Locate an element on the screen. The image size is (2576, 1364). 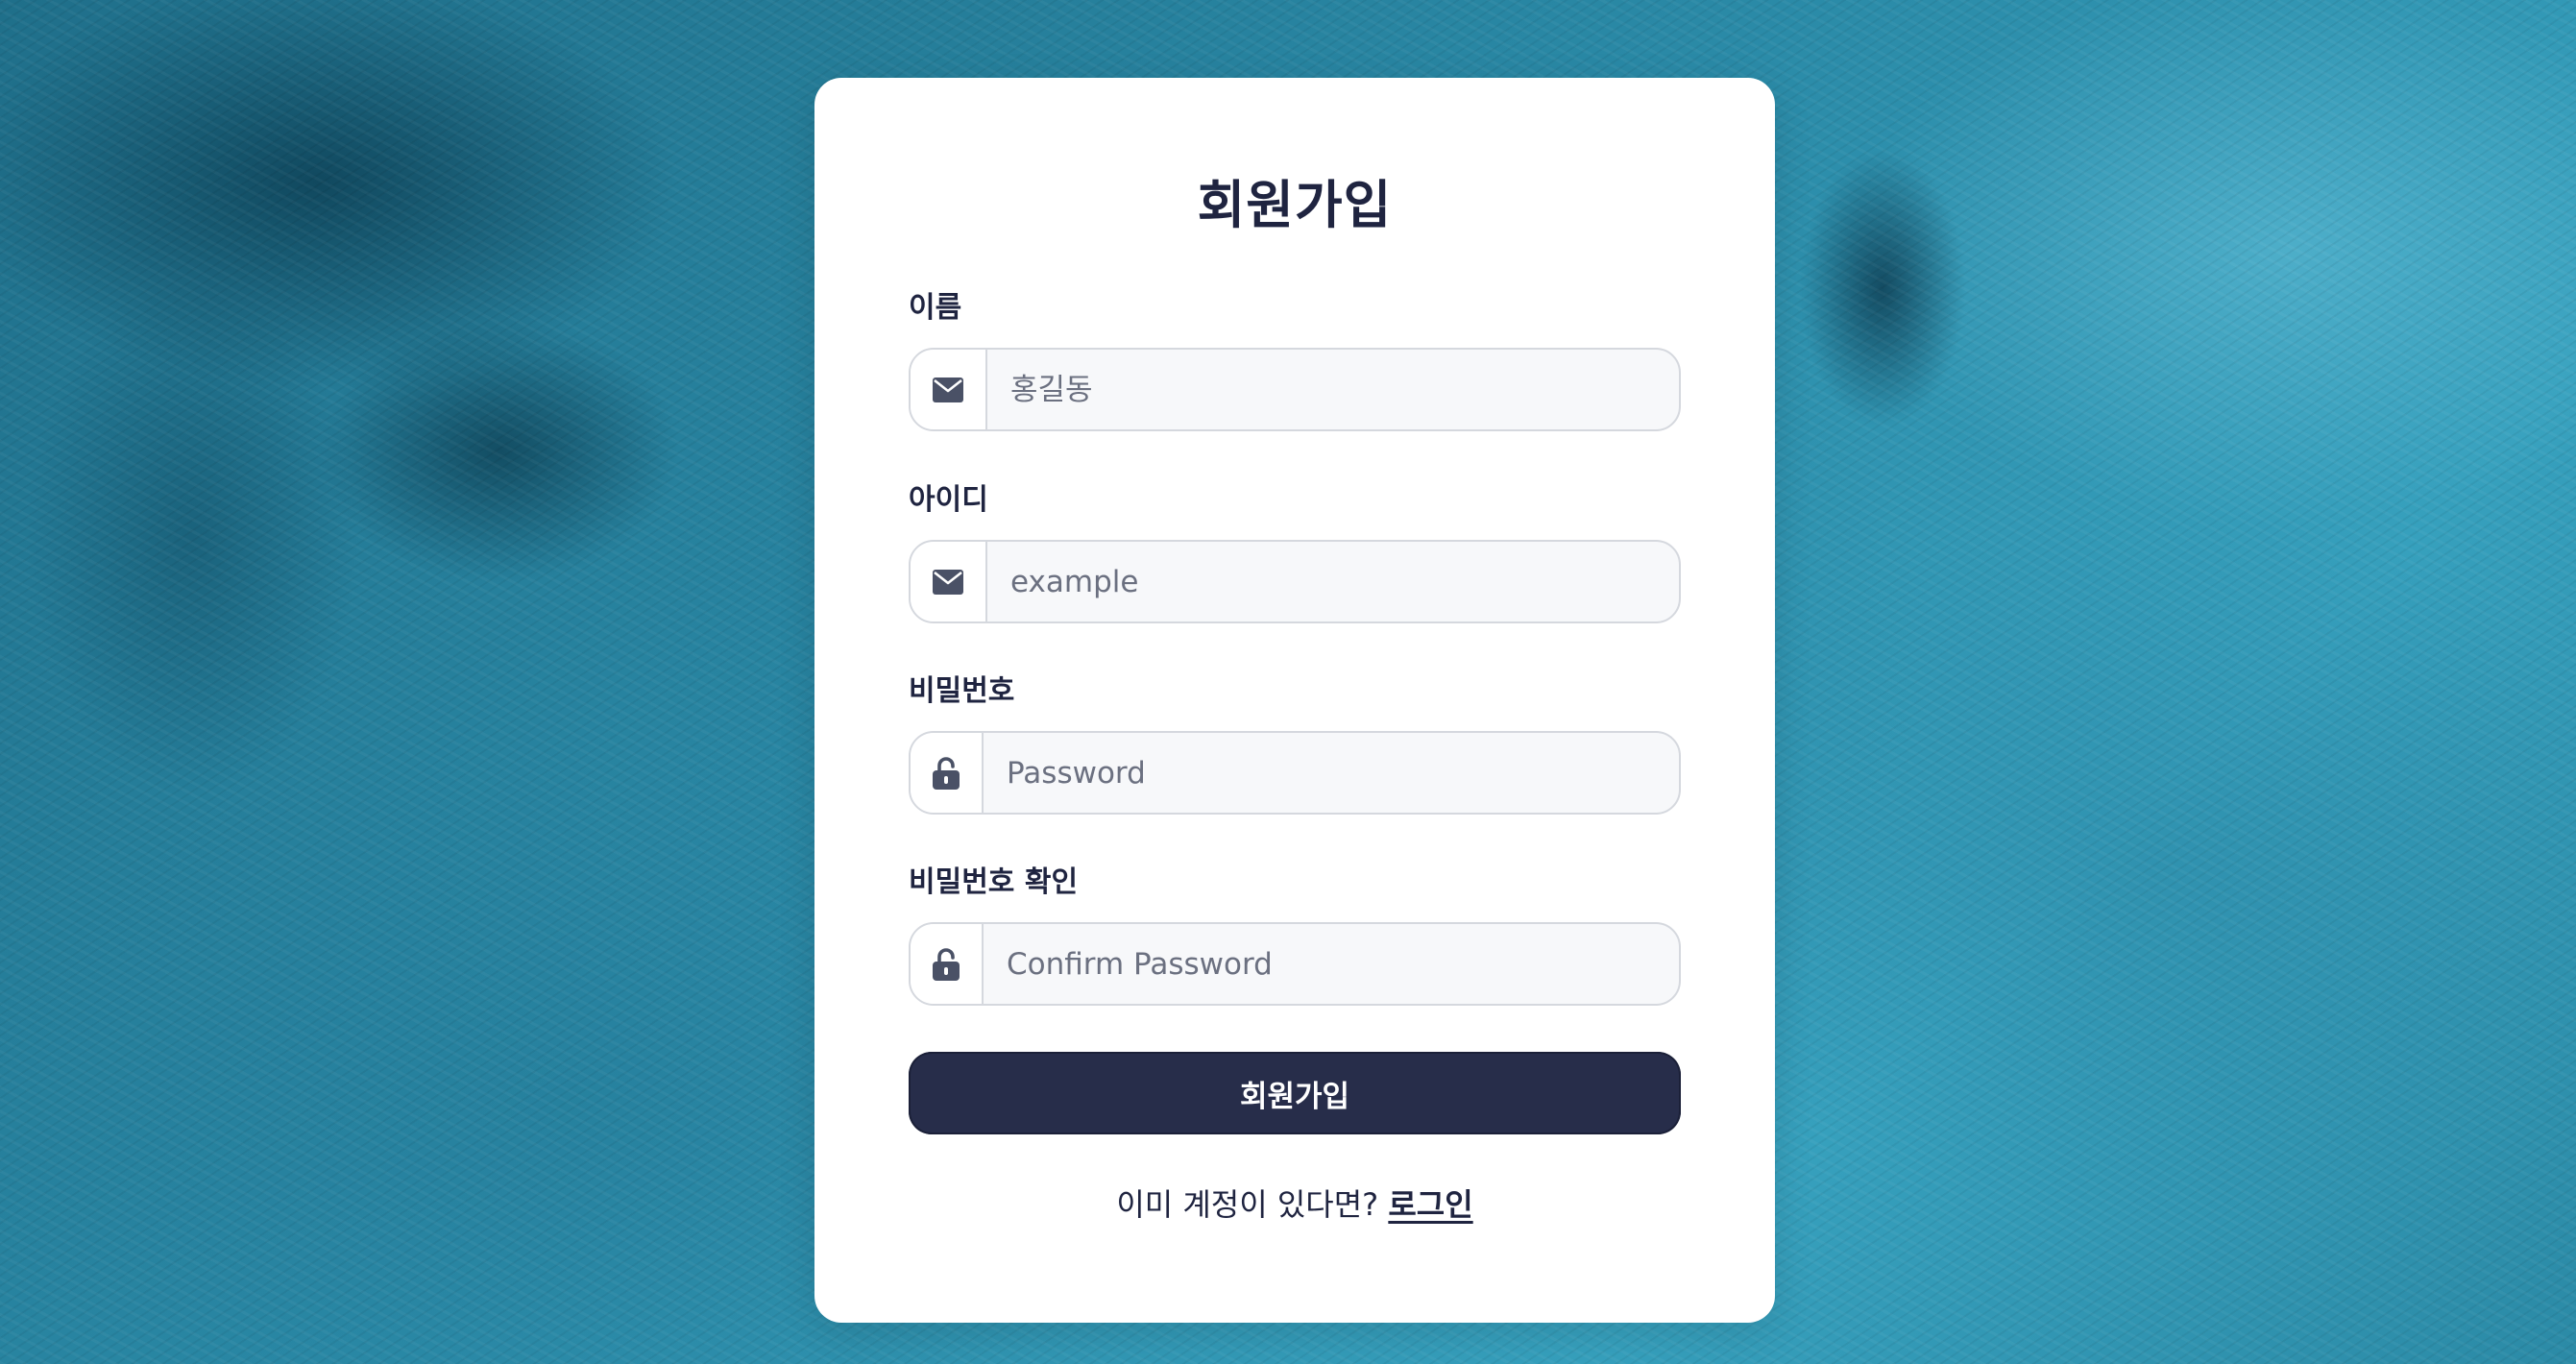
name-input-group is located at coordinates (1295, 390).